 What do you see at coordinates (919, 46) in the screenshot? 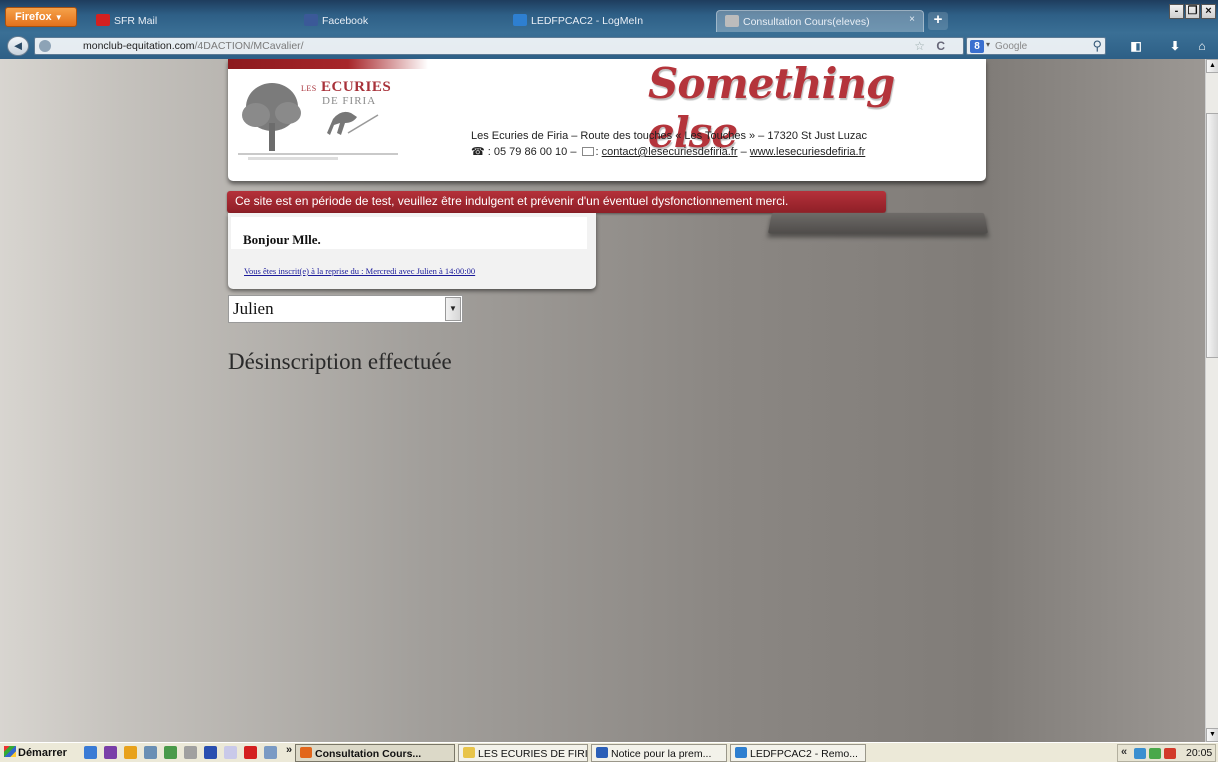
I see `bookmark-star-icon: ☆` at bounding box center [919, 46].